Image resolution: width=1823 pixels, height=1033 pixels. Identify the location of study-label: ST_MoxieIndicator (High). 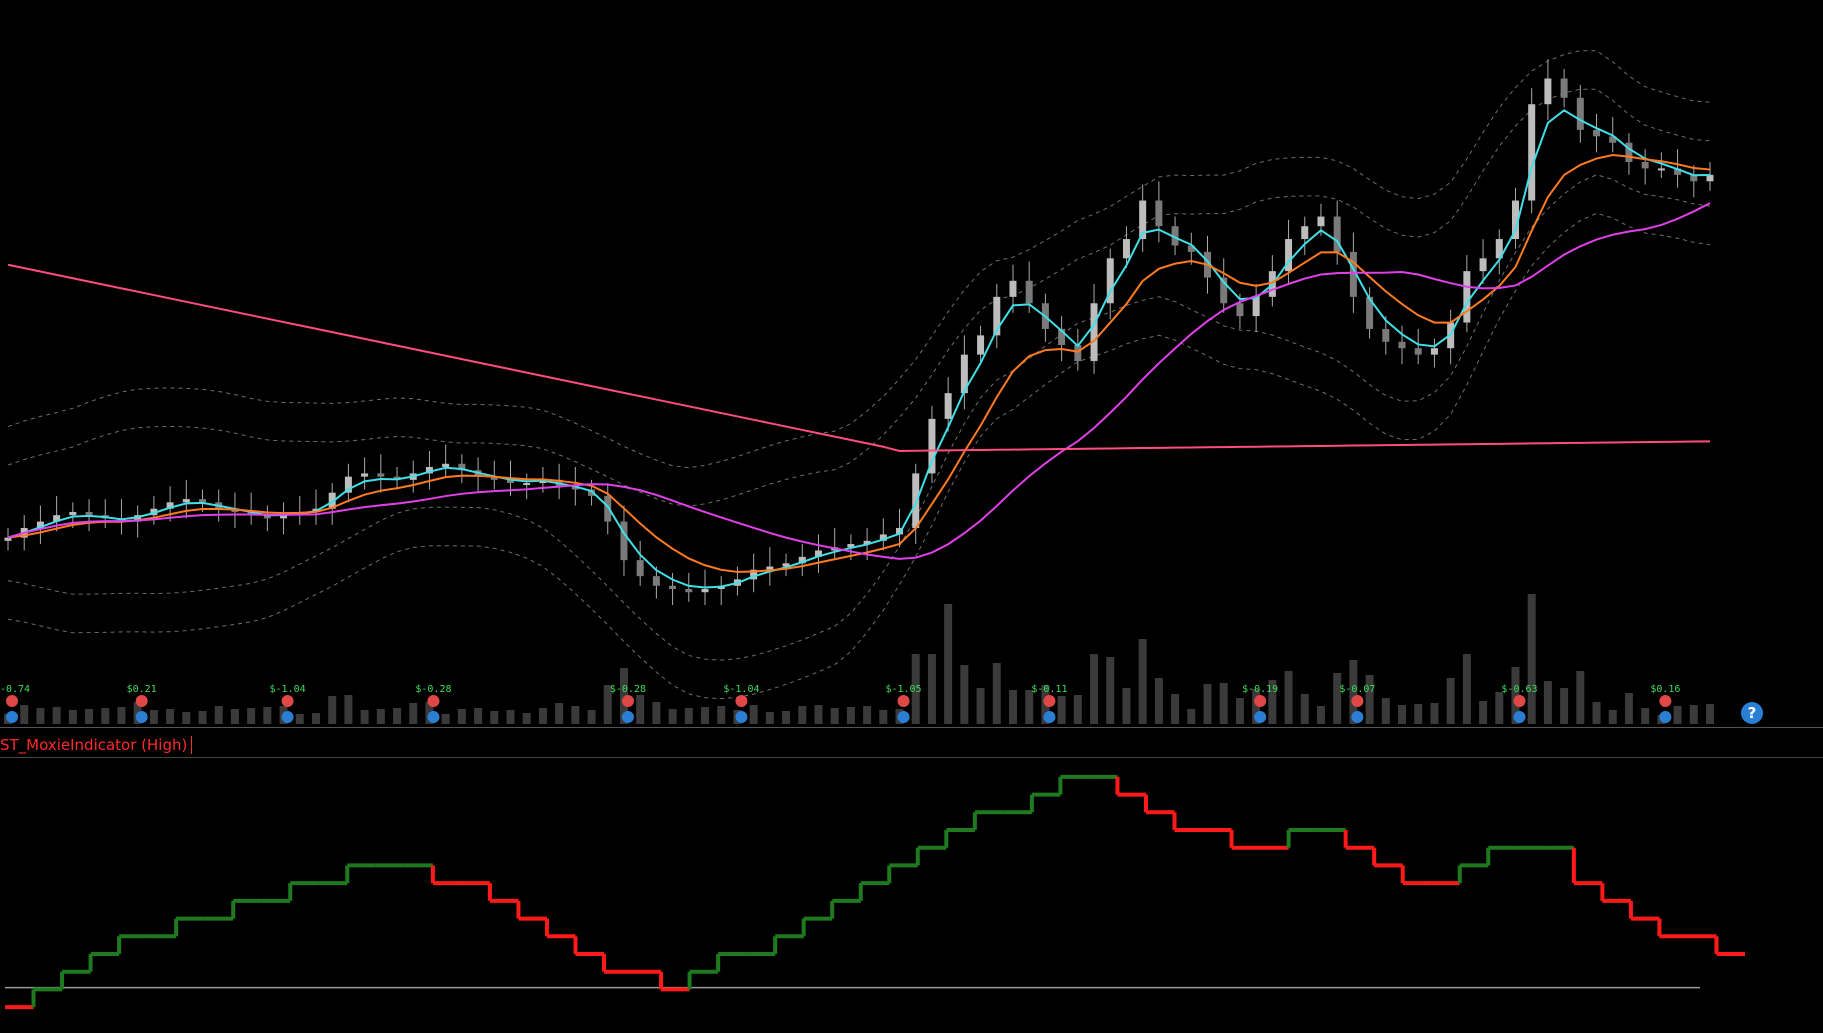
(96, 745).